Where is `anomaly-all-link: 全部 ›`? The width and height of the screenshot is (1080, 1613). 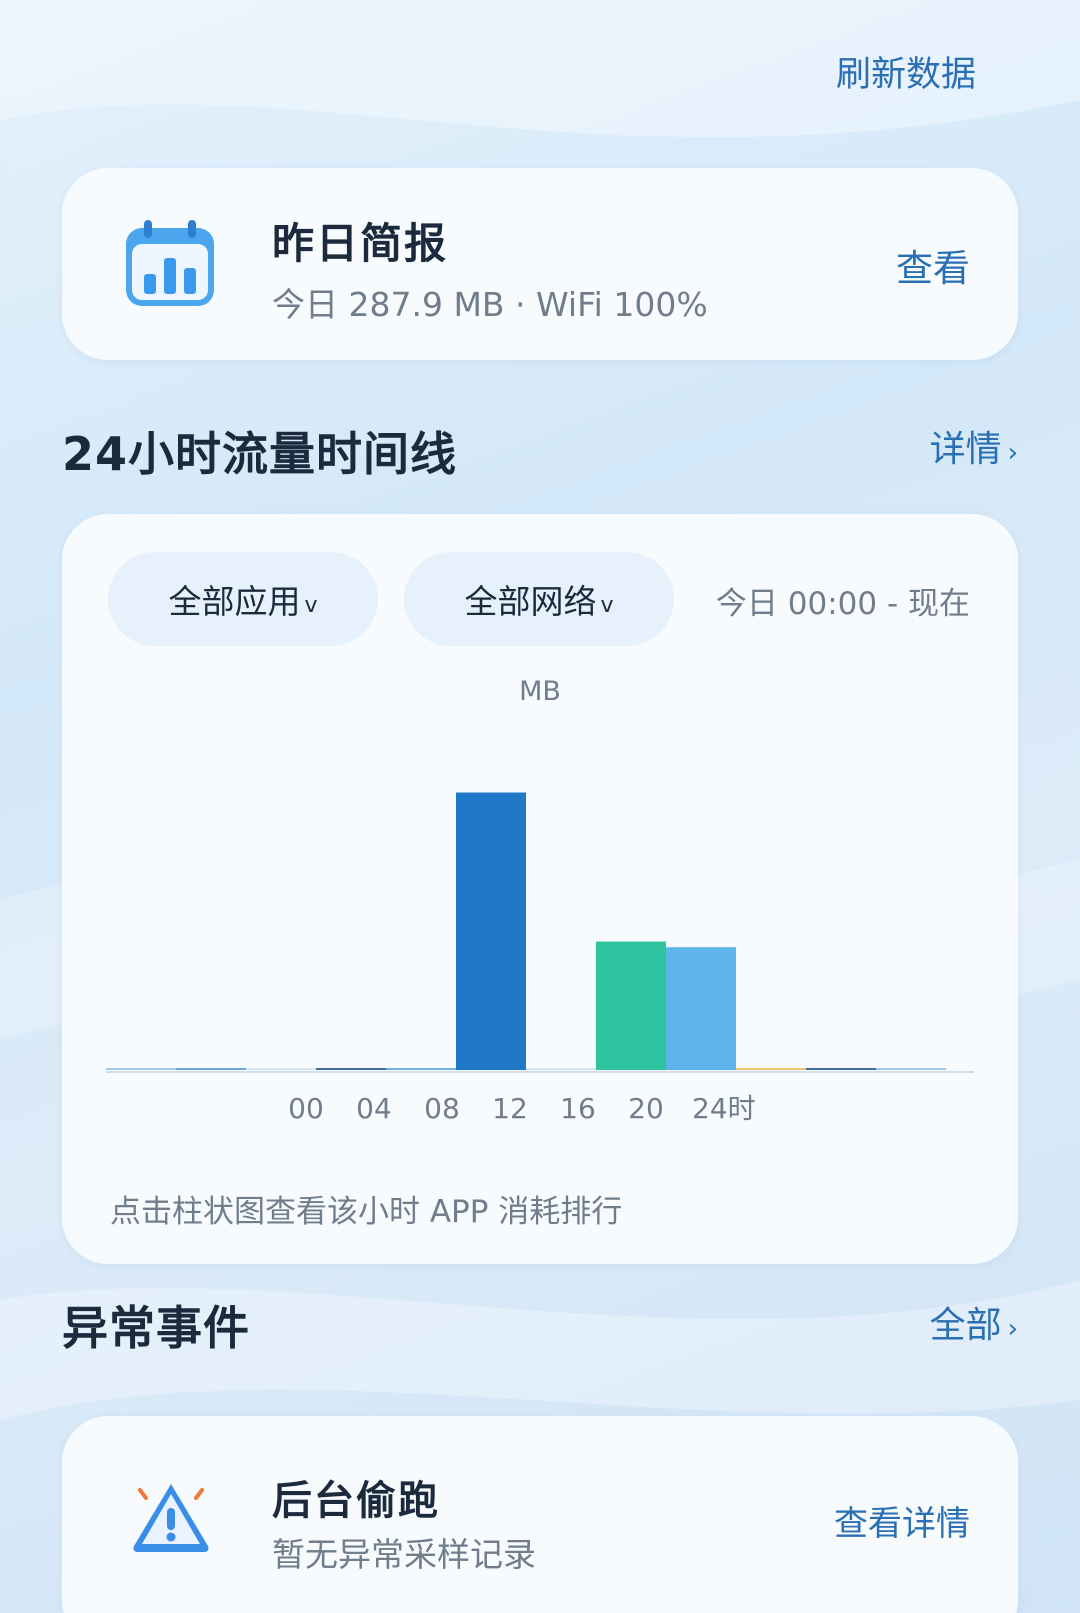
anomaly-all-link: 全部 › is located at coordinates (974, 1322).